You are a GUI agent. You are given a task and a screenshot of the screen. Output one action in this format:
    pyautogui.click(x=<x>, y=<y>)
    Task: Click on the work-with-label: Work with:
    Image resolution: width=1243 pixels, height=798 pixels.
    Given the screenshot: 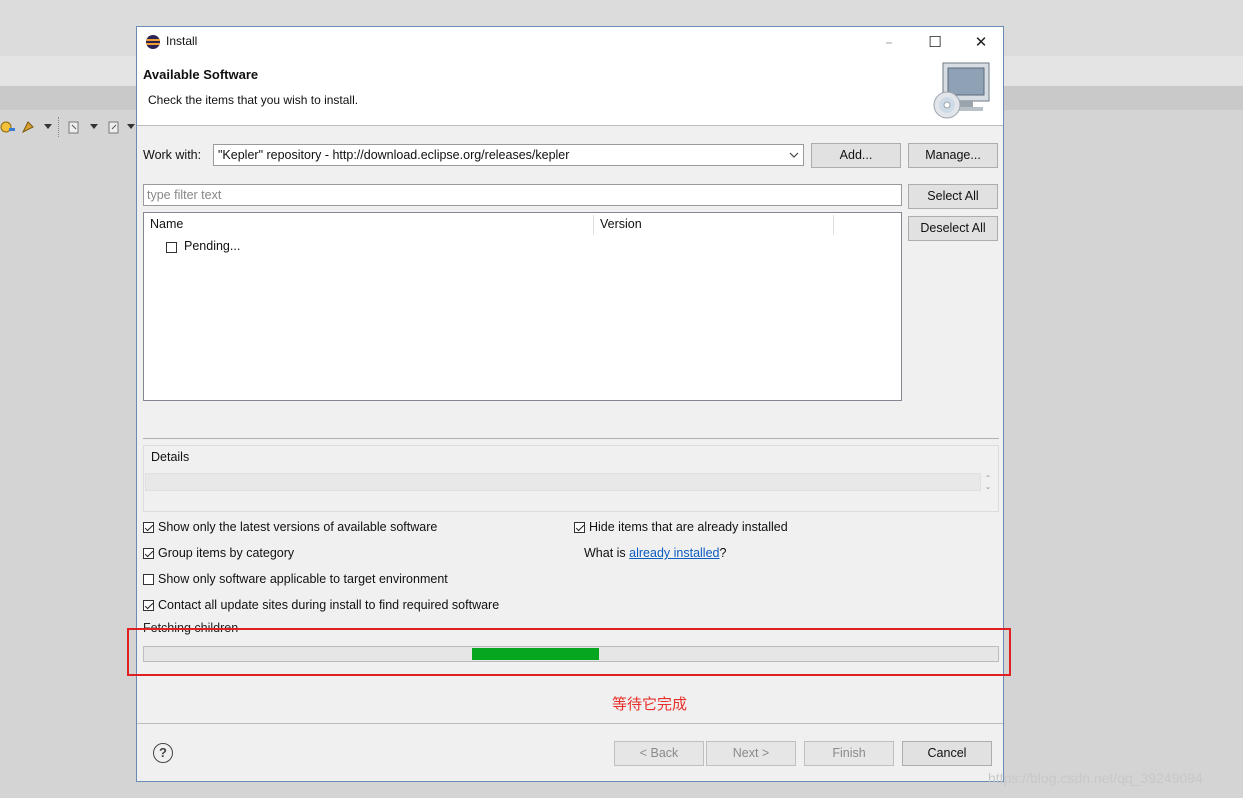 What is the action you would take?
    pyautogui.click(x=172, y=155)
    